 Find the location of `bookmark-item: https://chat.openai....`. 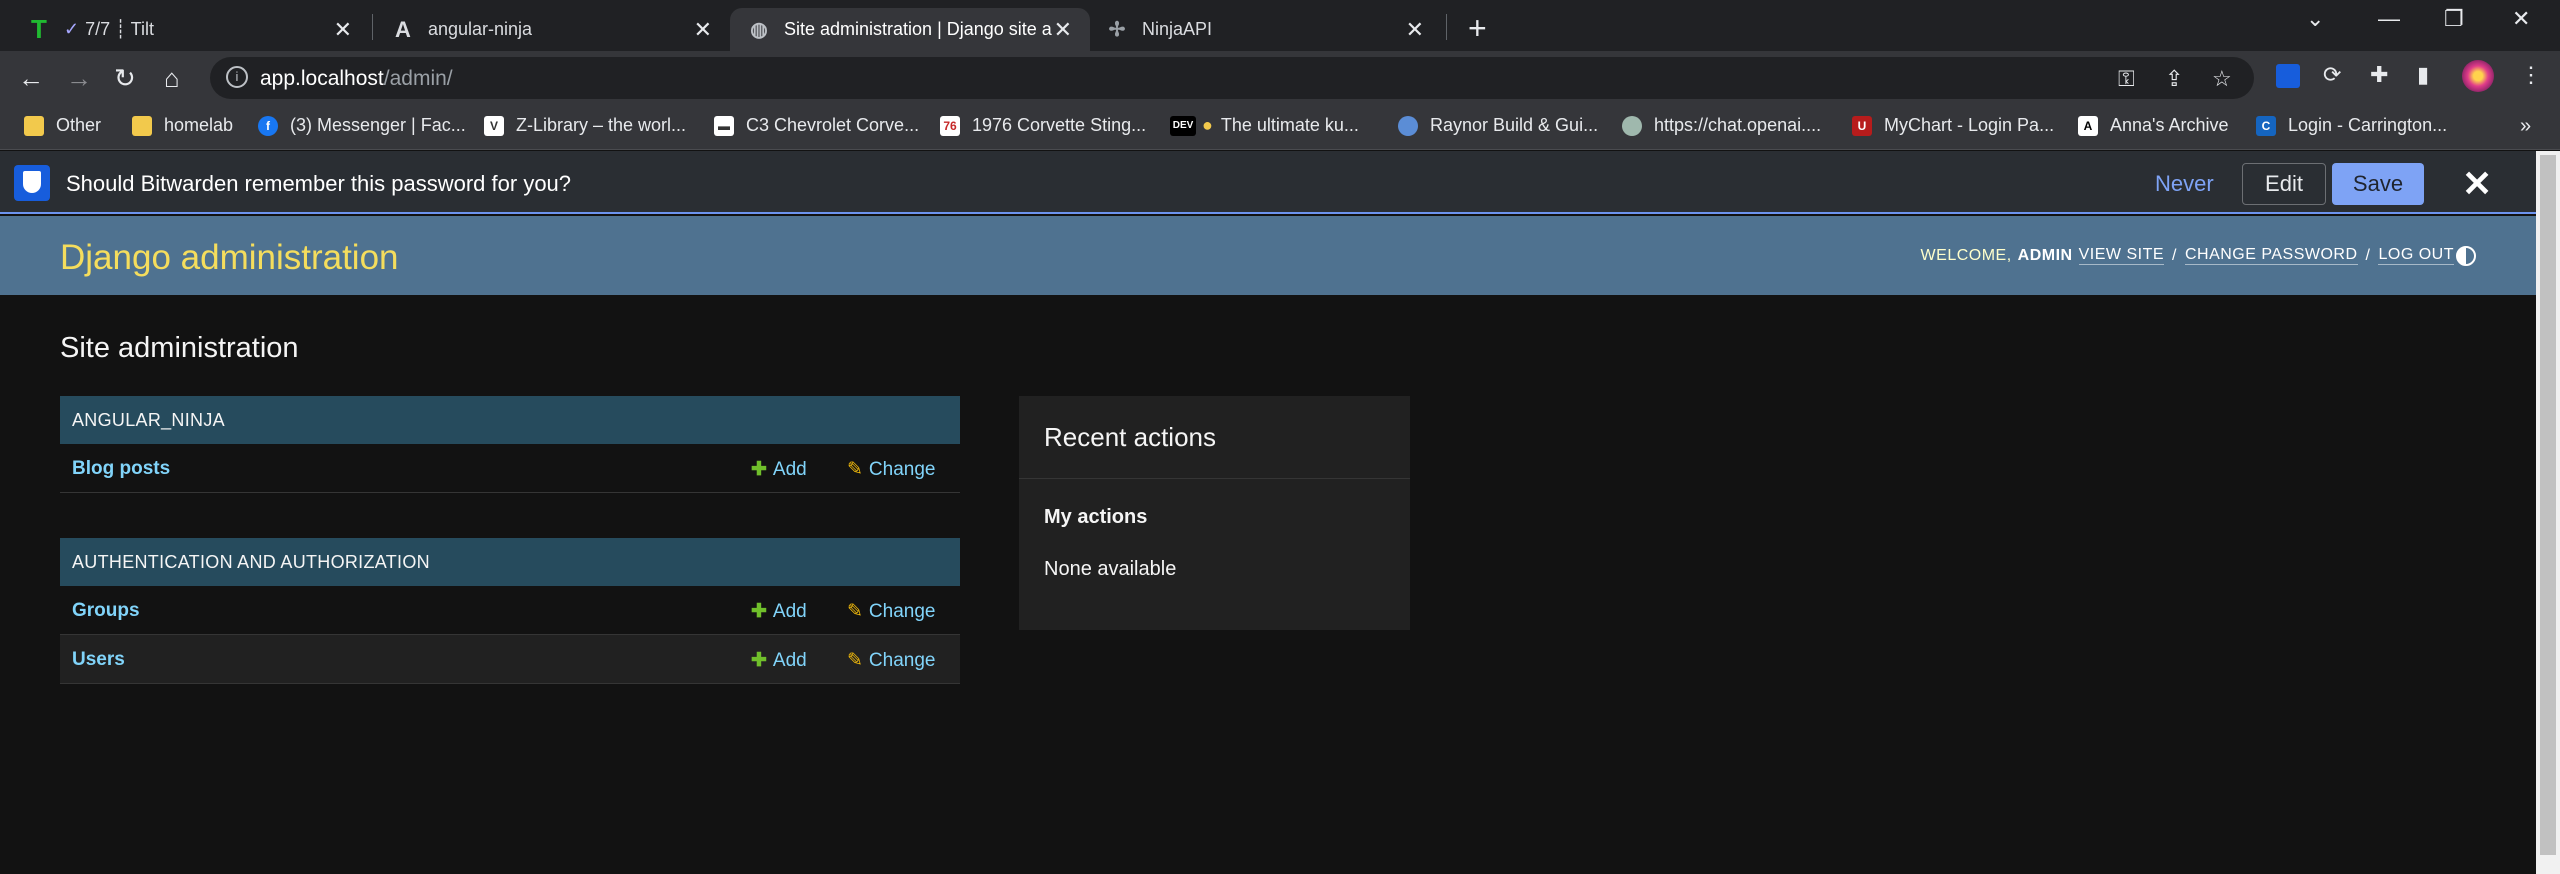

bookmark-item: https://chat.openai.... is located at coordinates (1721, 125).